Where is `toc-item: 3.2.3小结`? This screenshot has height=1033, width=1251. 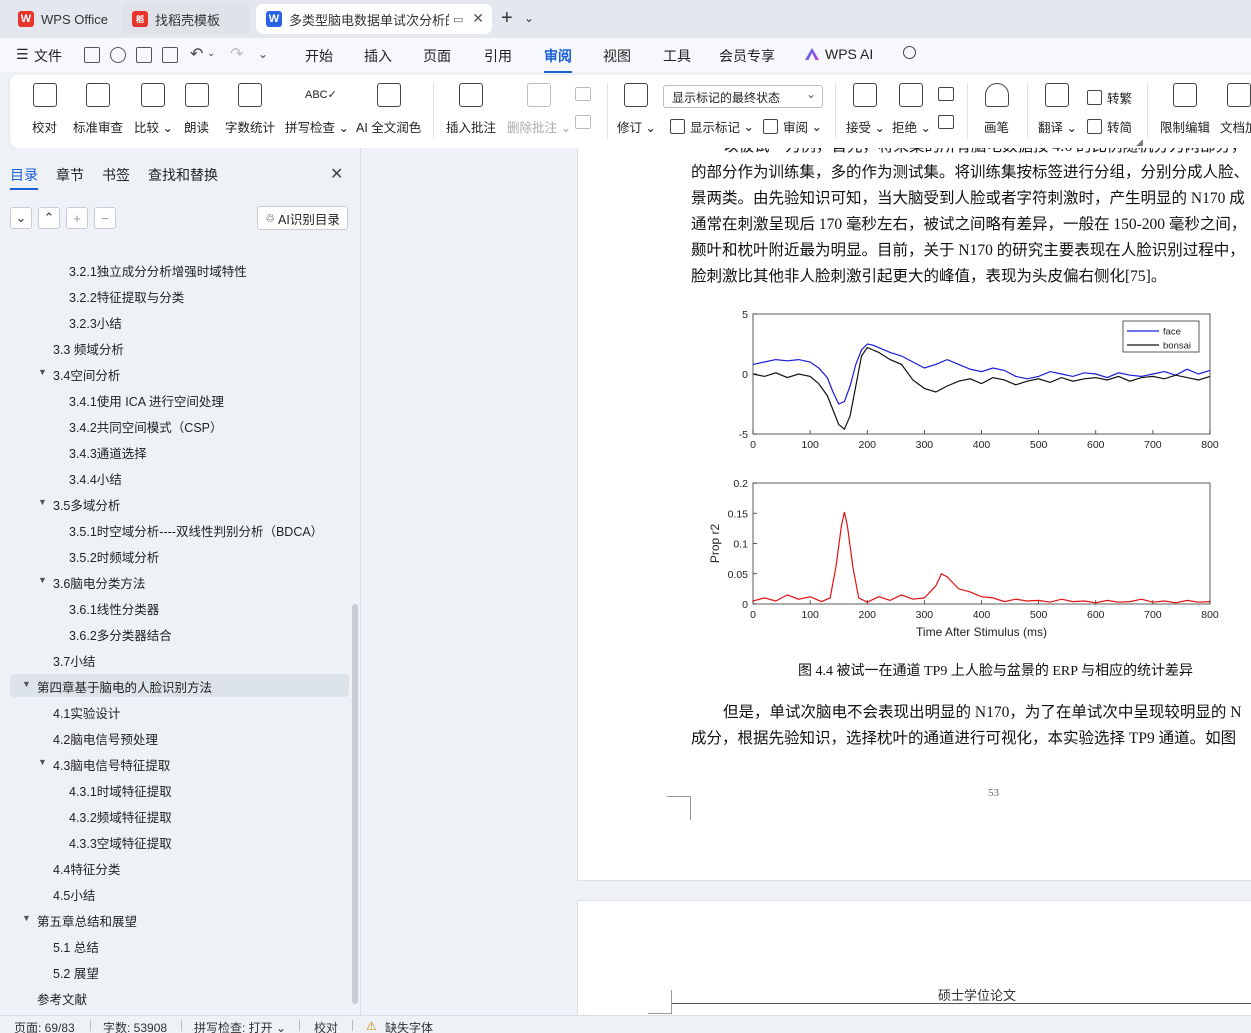
toc-item: 3.2.3小结 is located at coordinates (174, 323).